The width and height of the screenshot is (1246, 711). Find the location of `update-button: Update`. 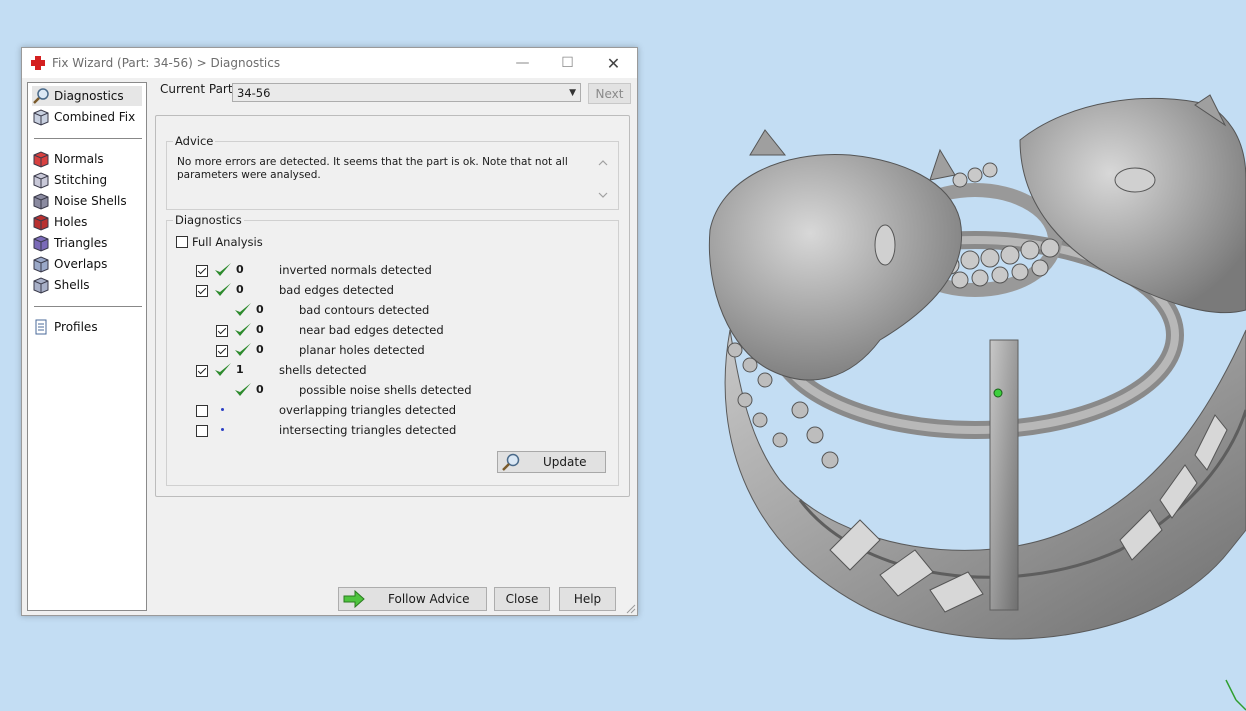

update-button: Update is located at coordinates (551, 462).